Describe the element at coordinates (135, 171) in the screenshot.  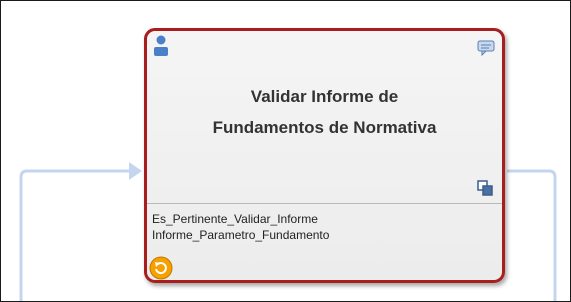
I see `flow-arrowhead-icon` at that location.